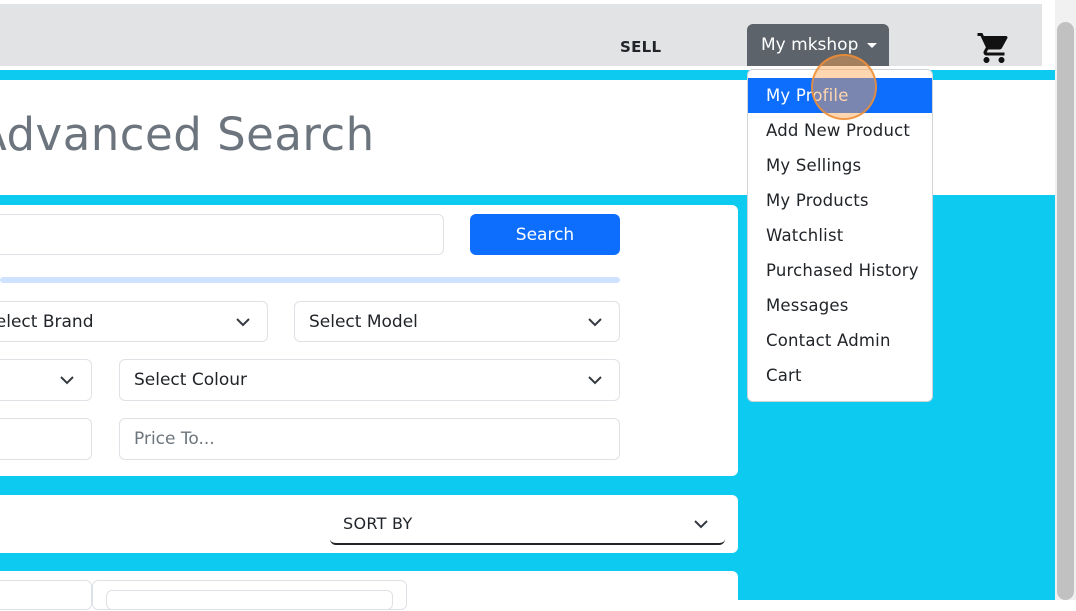 This screenshot has width=1076, height=611. Describe the element at coordinates (844, 87) in the screenshot. I see `click-marker` at that location.